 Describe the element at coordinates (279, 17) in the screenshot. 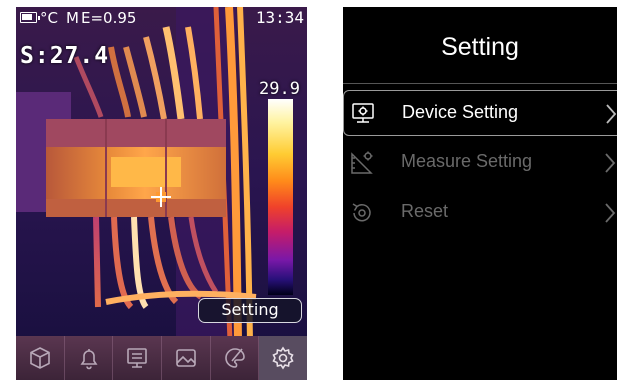

I see `clock: 13:34` at that location.